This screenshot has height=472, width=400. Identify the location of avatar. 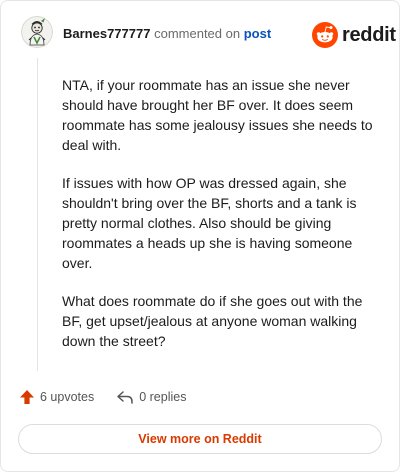
(37, 32).